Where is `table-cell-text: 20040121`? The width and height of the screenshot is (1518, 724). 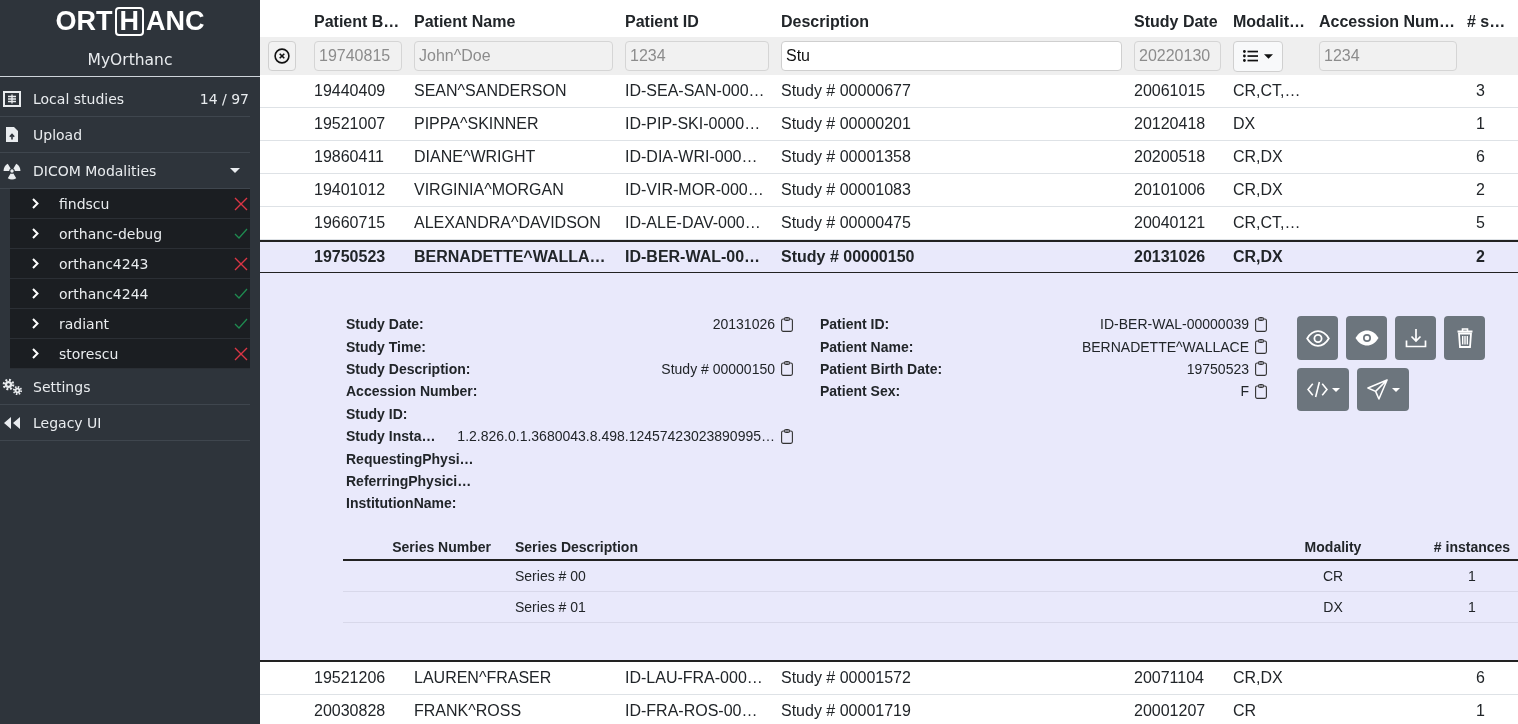
table-cell-text: 20040121 is located at coordinates (1170, 223).